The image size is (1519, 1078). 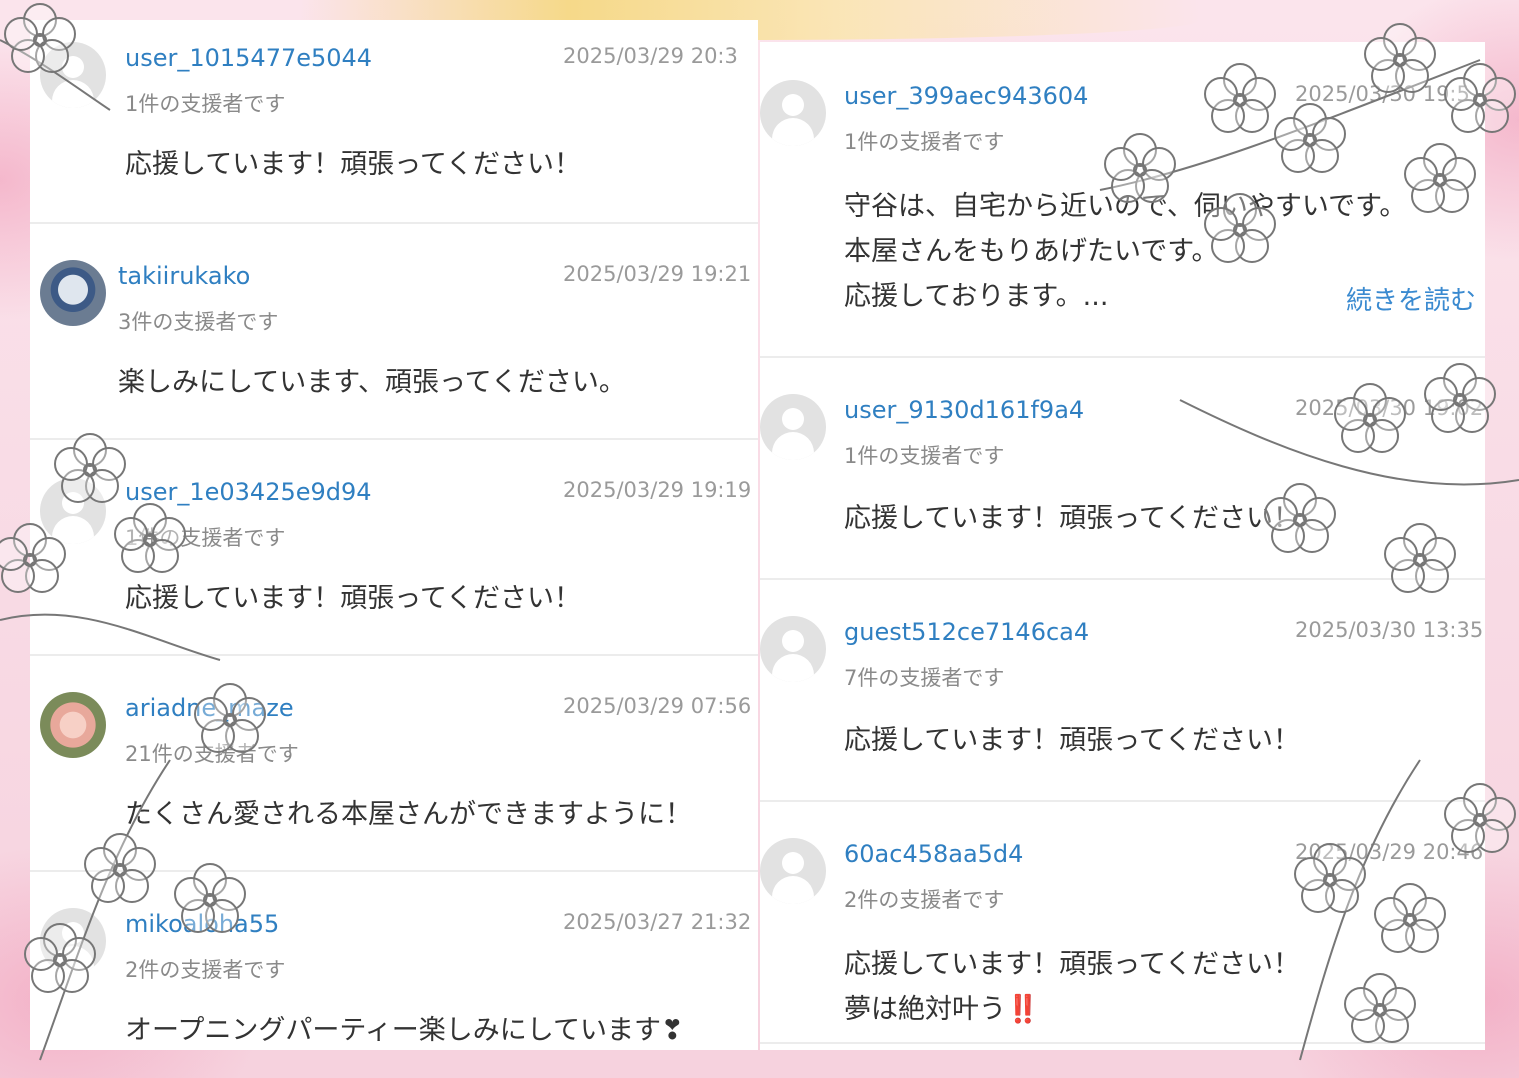 I want to click on supporter-count: 21件の支援者です, so click(x=212, y=754).